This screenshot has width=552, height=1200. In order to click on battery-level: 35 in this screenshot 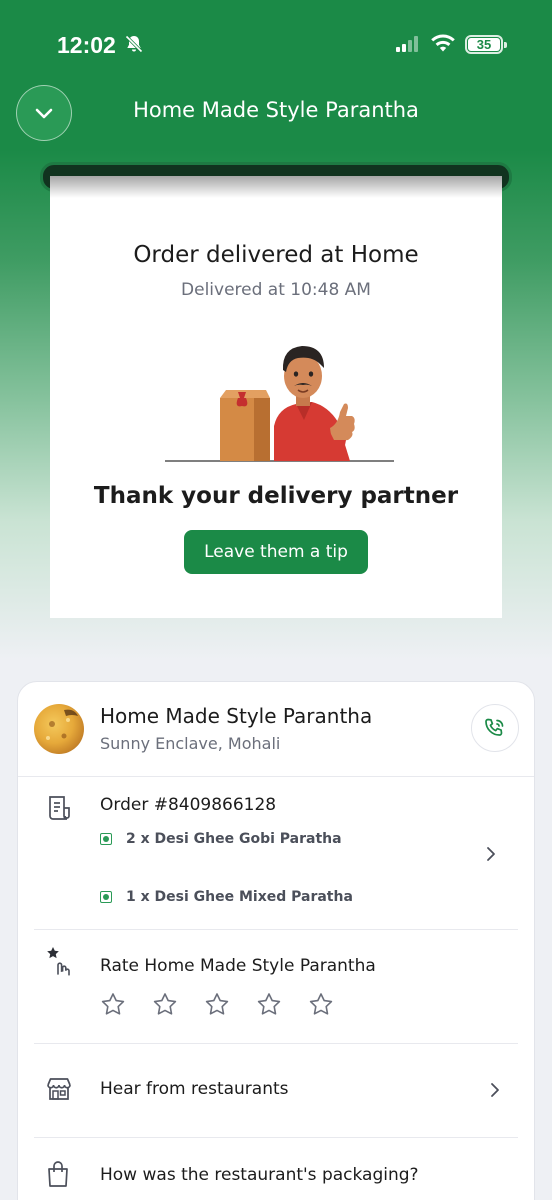, I will do `click(484, 44)`.